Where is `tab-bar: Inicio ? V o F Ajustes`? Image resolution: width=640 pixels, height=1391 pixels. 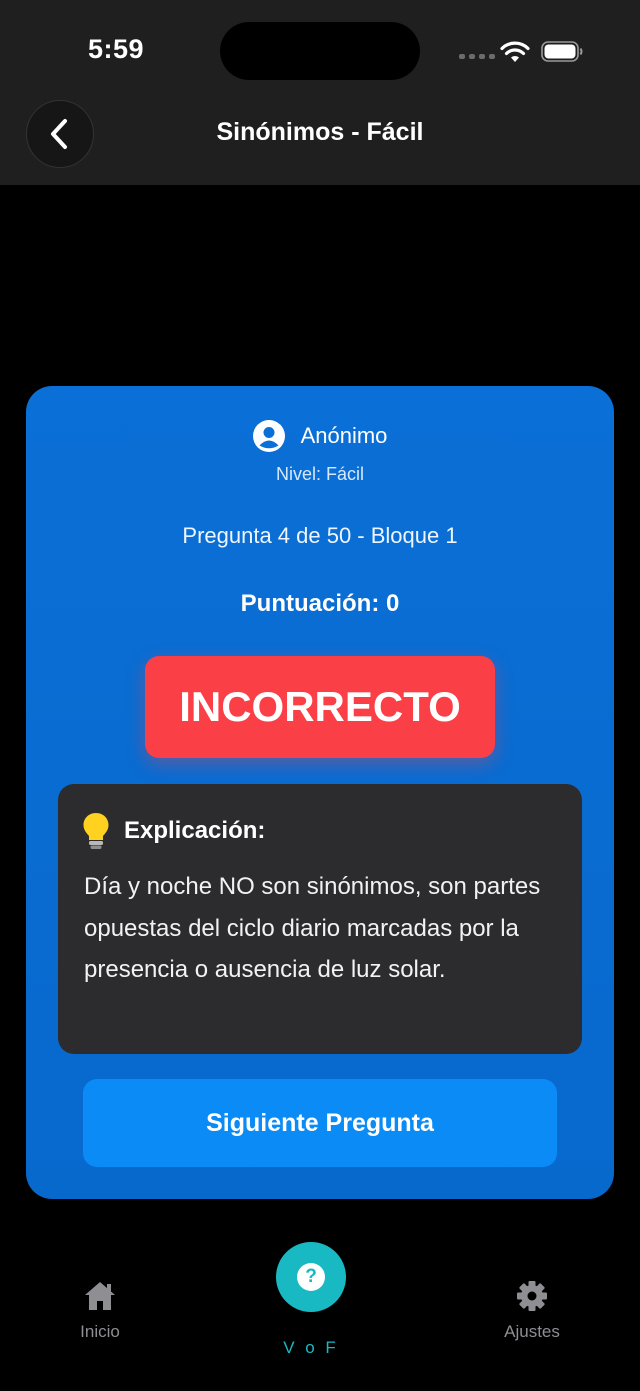 tab-bar: Inicio ? V o F Ajustes is located at coordinates (320, 1310).